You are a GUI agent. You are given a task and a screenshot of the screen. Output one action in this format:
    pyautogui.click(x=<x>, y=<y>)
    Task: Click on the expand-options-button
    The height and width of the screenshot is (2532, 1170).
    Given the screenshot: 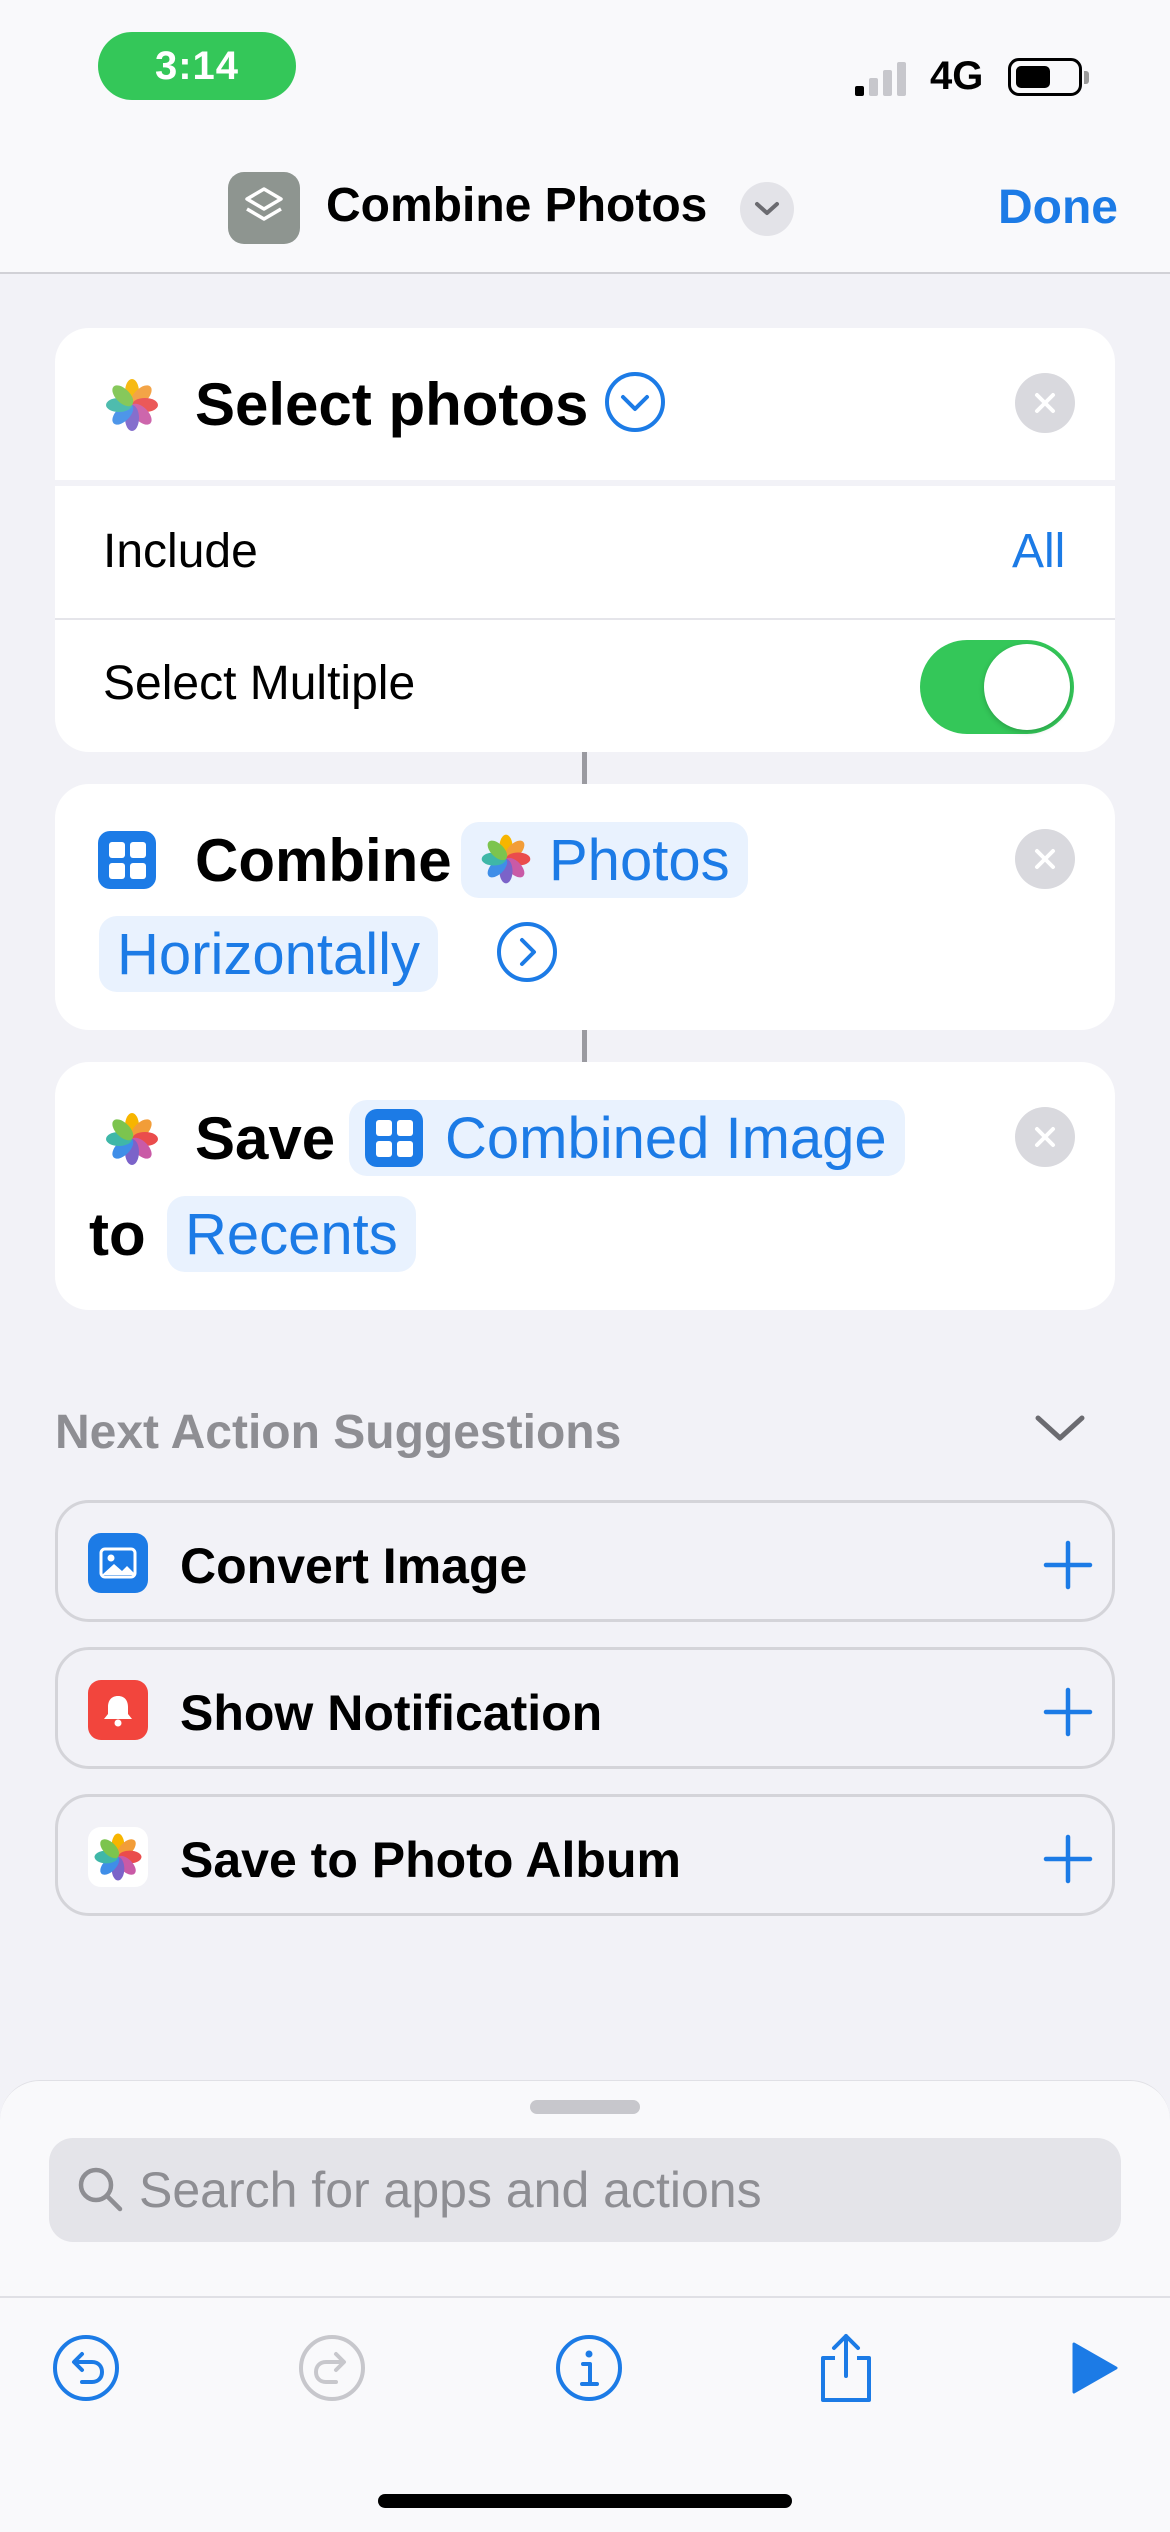 What is the action you would take?
    pyautogui.click(x=635, y=404)
    